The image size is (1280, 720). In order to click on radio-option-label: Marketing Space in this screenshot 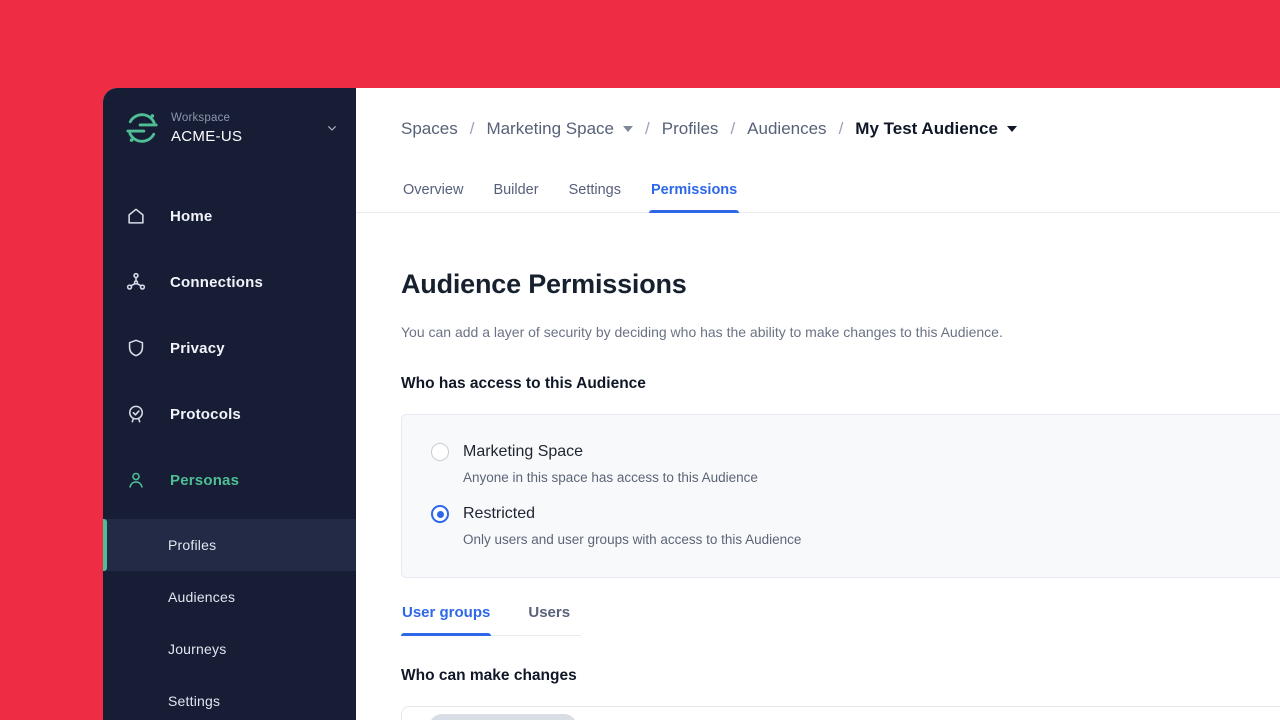, I will do `click(523, 451)`.